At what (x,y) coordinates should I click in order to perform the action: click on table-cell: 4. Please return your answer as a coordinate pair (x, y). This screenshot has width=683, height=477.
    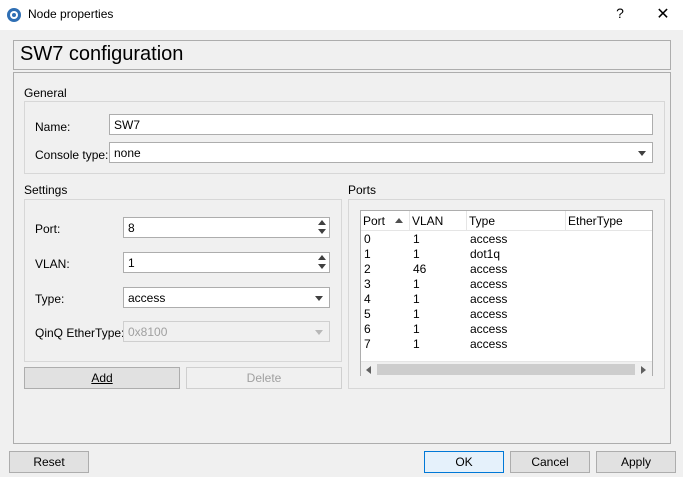
    Looking at the image, I should click on (367, 299).